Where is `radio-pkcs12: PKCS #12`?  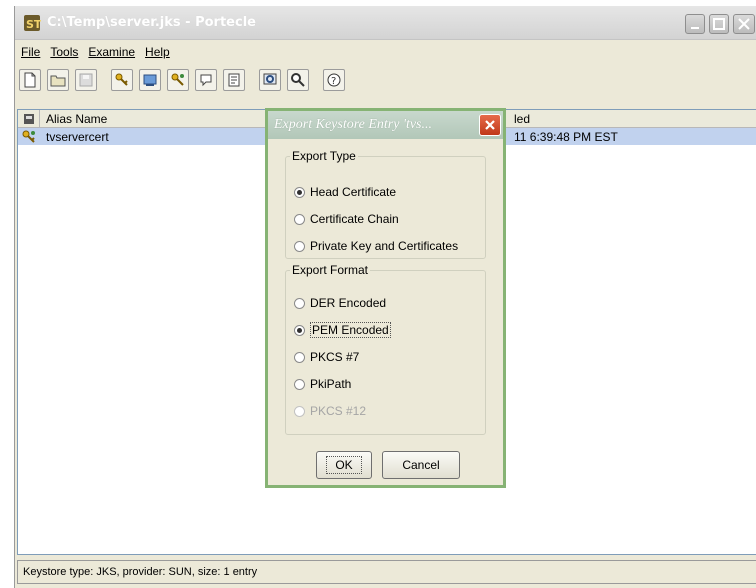 radio-pkcs12: PKCS #12 is located at coordinates (330, 411).